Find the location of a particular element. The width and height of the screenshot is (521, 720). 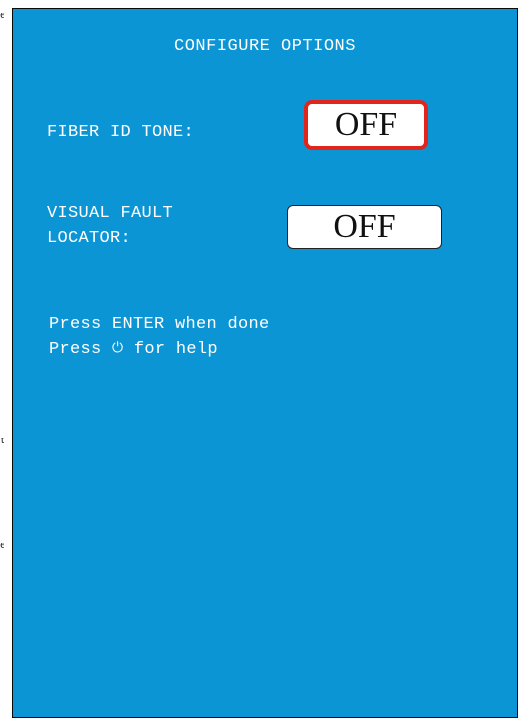

instruction-help-prefix: Press is located at coordinates (81, 349).